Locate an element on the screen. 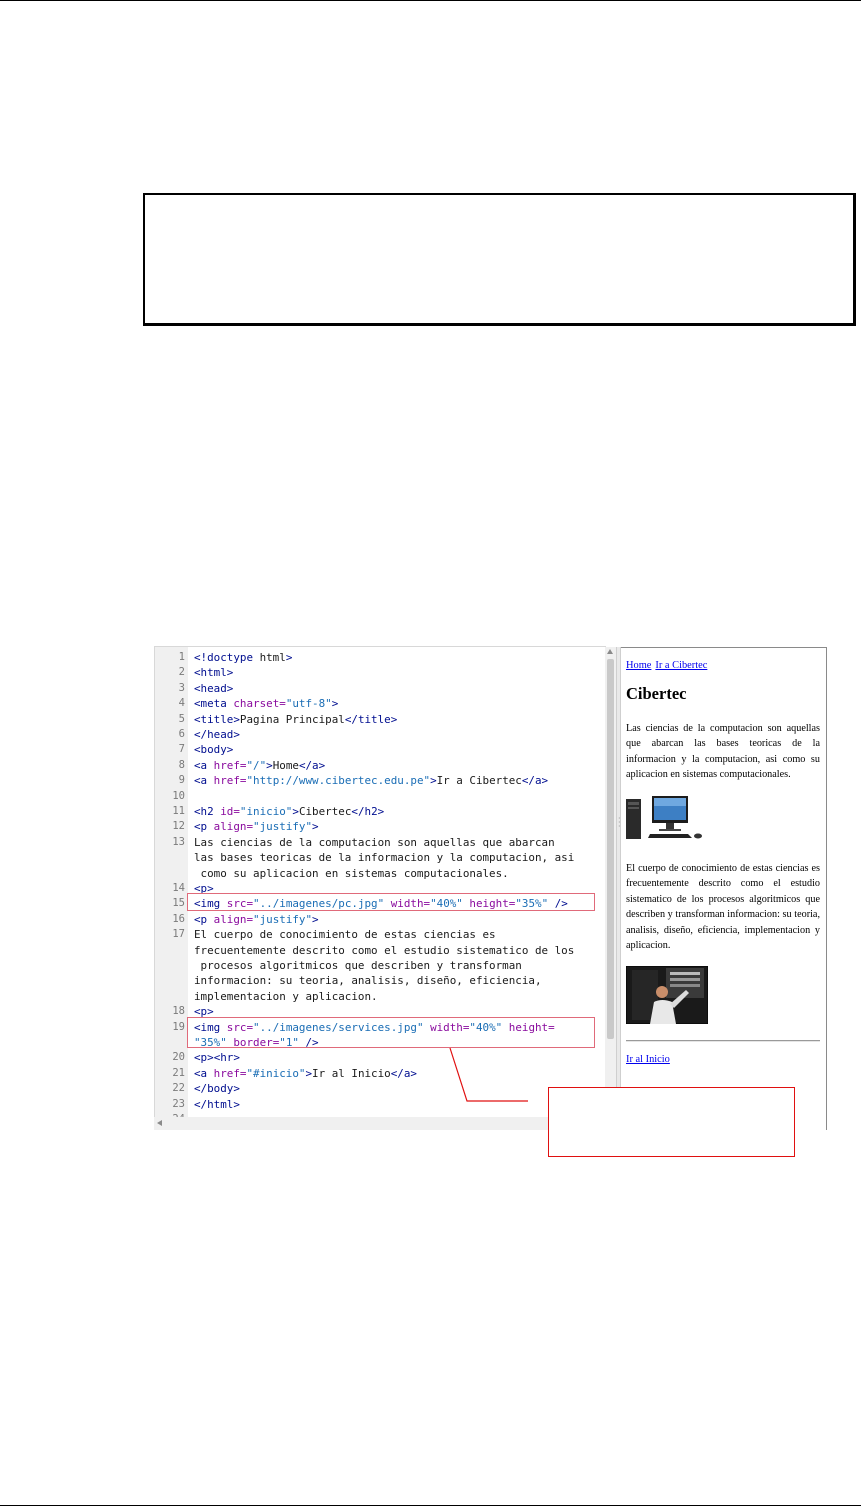 This screenshot has height=1512, width=861. editor-vertical-scrollbar is located at coordinates (610, 882).